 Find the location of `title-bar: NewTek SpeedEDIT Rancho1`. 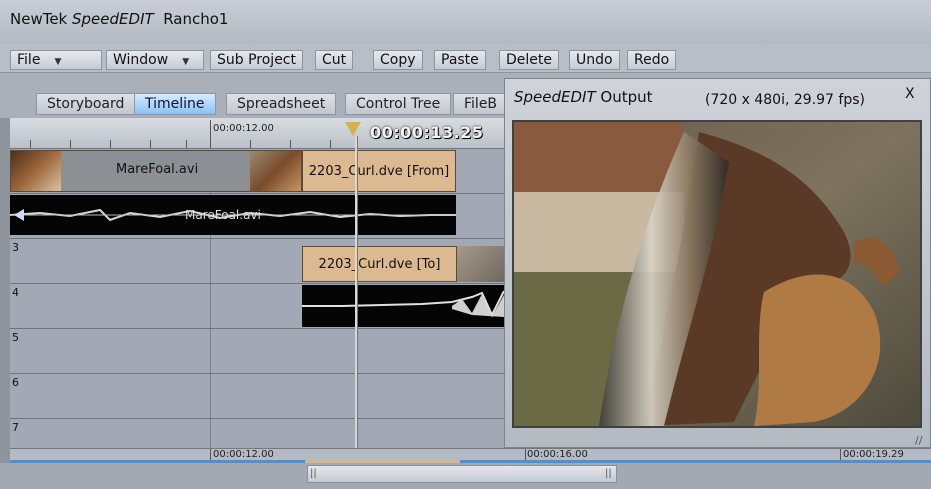

title-bar: NewTek SpeedEDIT Rancho1 is located at coordinates (465, 22).